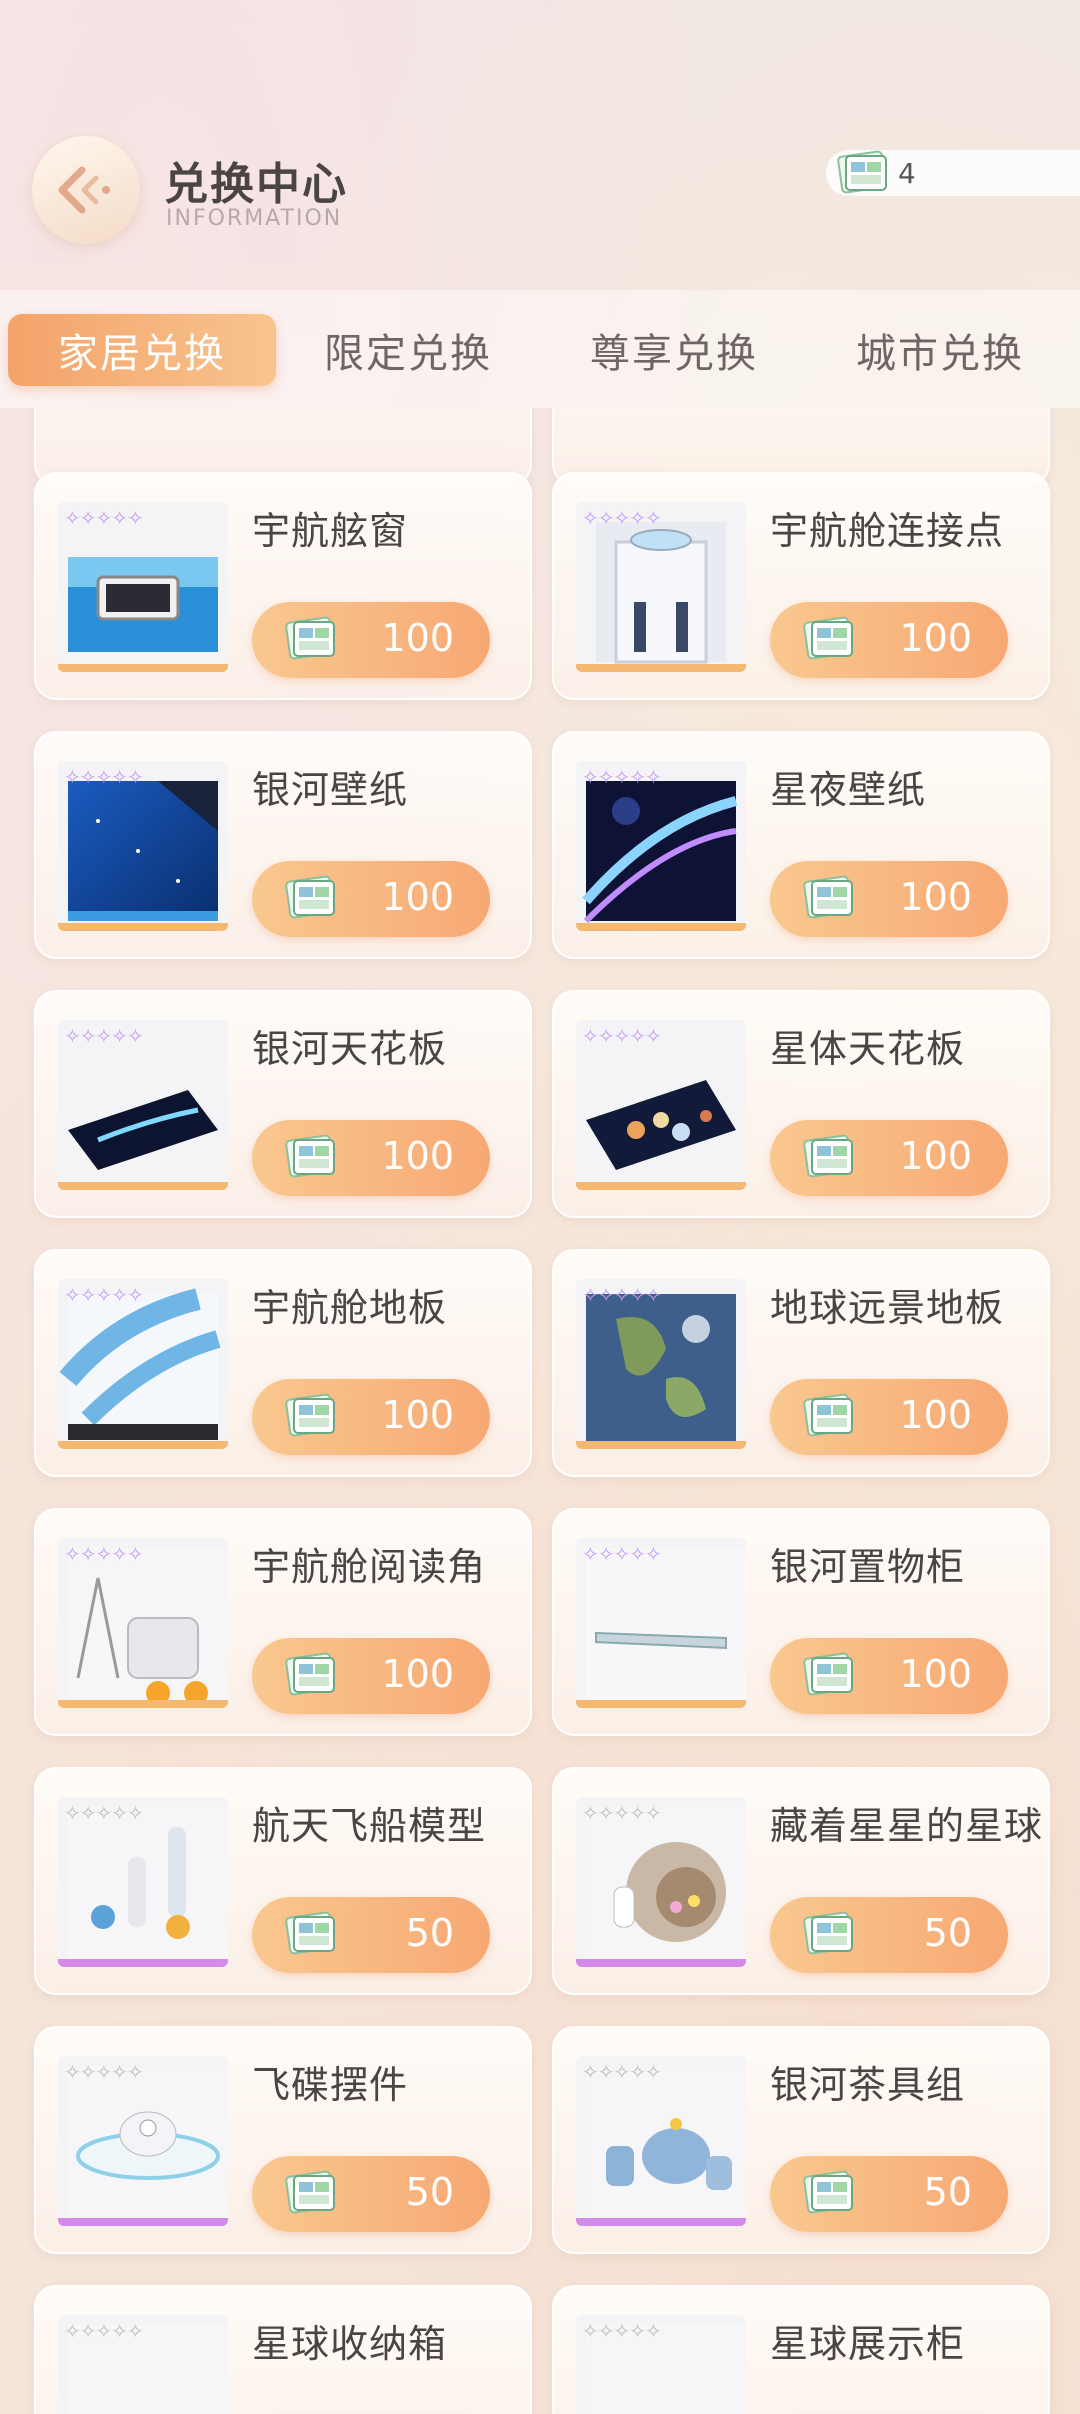 This screenshot has height=2414, width=1080. What do you see at coordinates (801, 1881) in the screenshot?
I see `item-card: ✧✧✧✧✧ 藏着星星的星球 50` at bounding box center [801, 1881].